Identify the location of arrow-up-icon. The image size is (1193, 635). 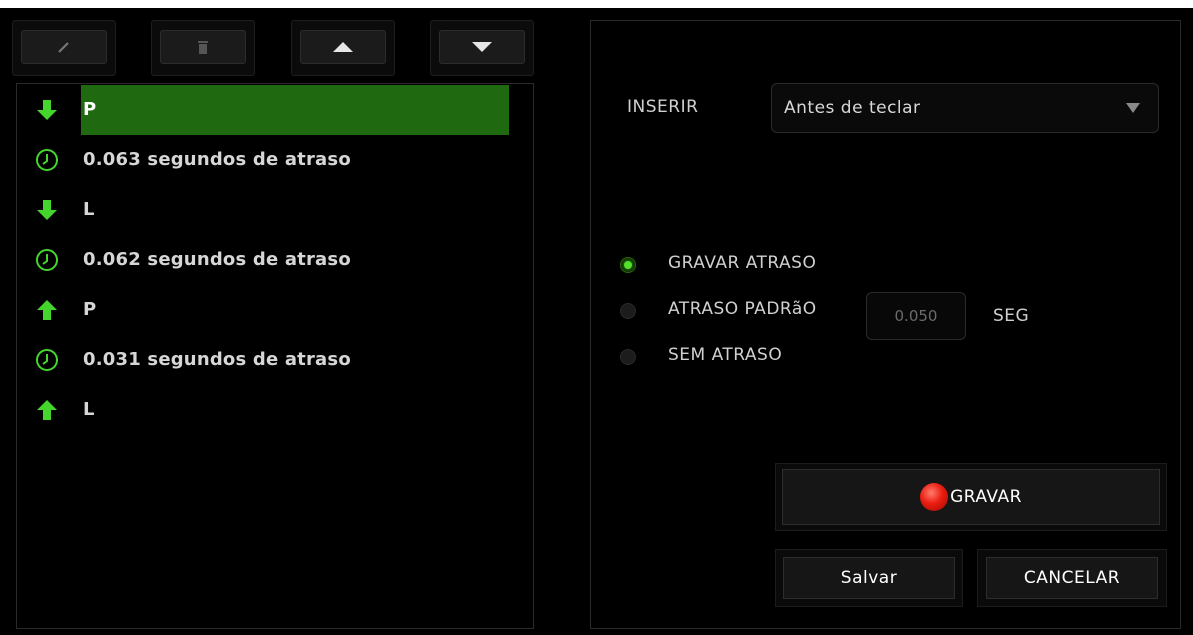
(343, 47).